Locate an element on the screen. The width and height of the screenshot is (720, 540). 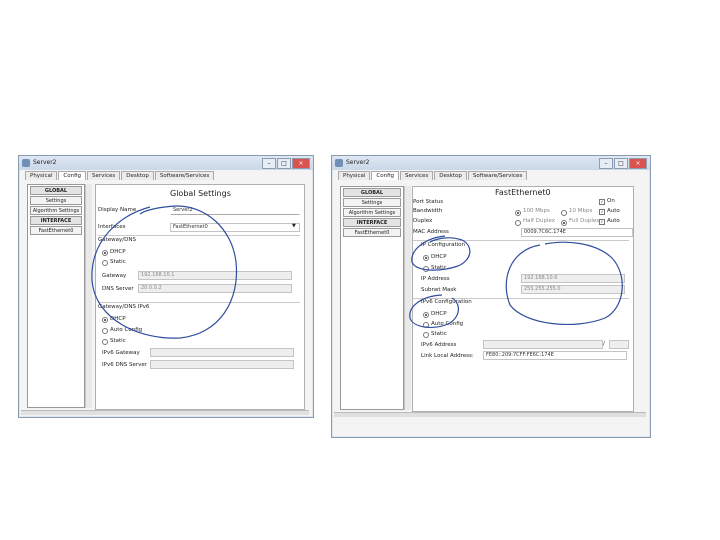
gateway-input: 192.168.10.1 is located at coordinates (215, 275).